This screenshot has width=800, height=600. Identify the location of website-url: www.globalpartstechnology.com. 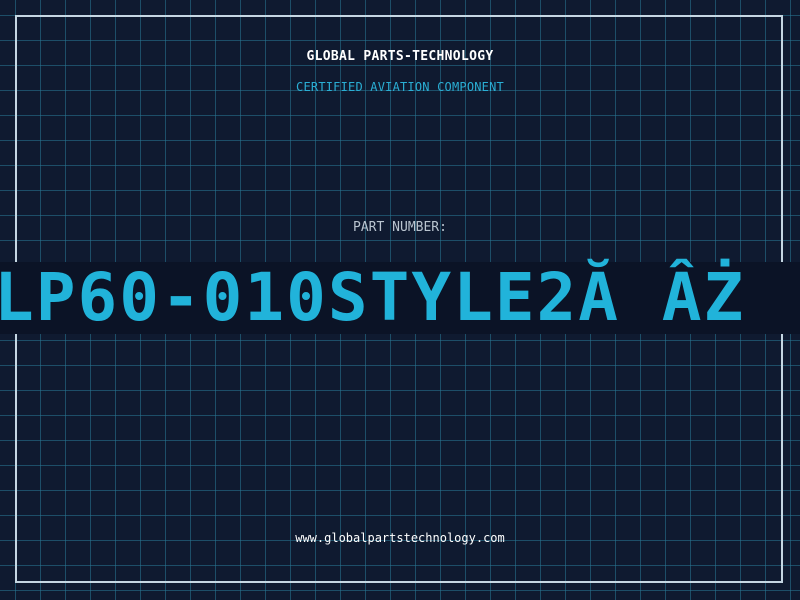
(400, 538).